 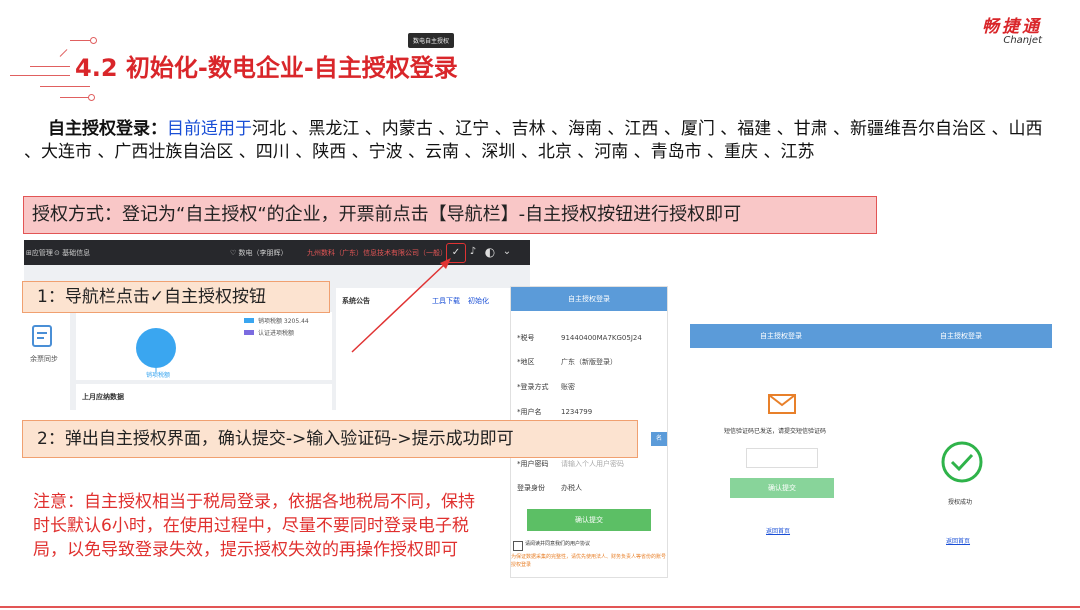 I want to click on sms-tag: 名, so click(x=659, y=439).